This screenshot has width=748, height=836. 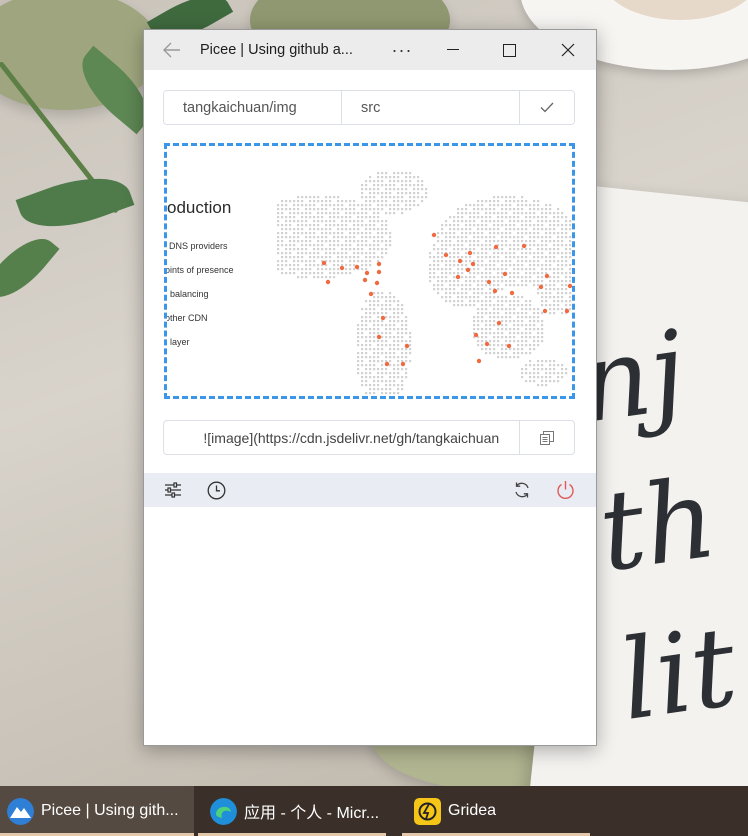 I want to click on power-button, so click(x=565, y=490).